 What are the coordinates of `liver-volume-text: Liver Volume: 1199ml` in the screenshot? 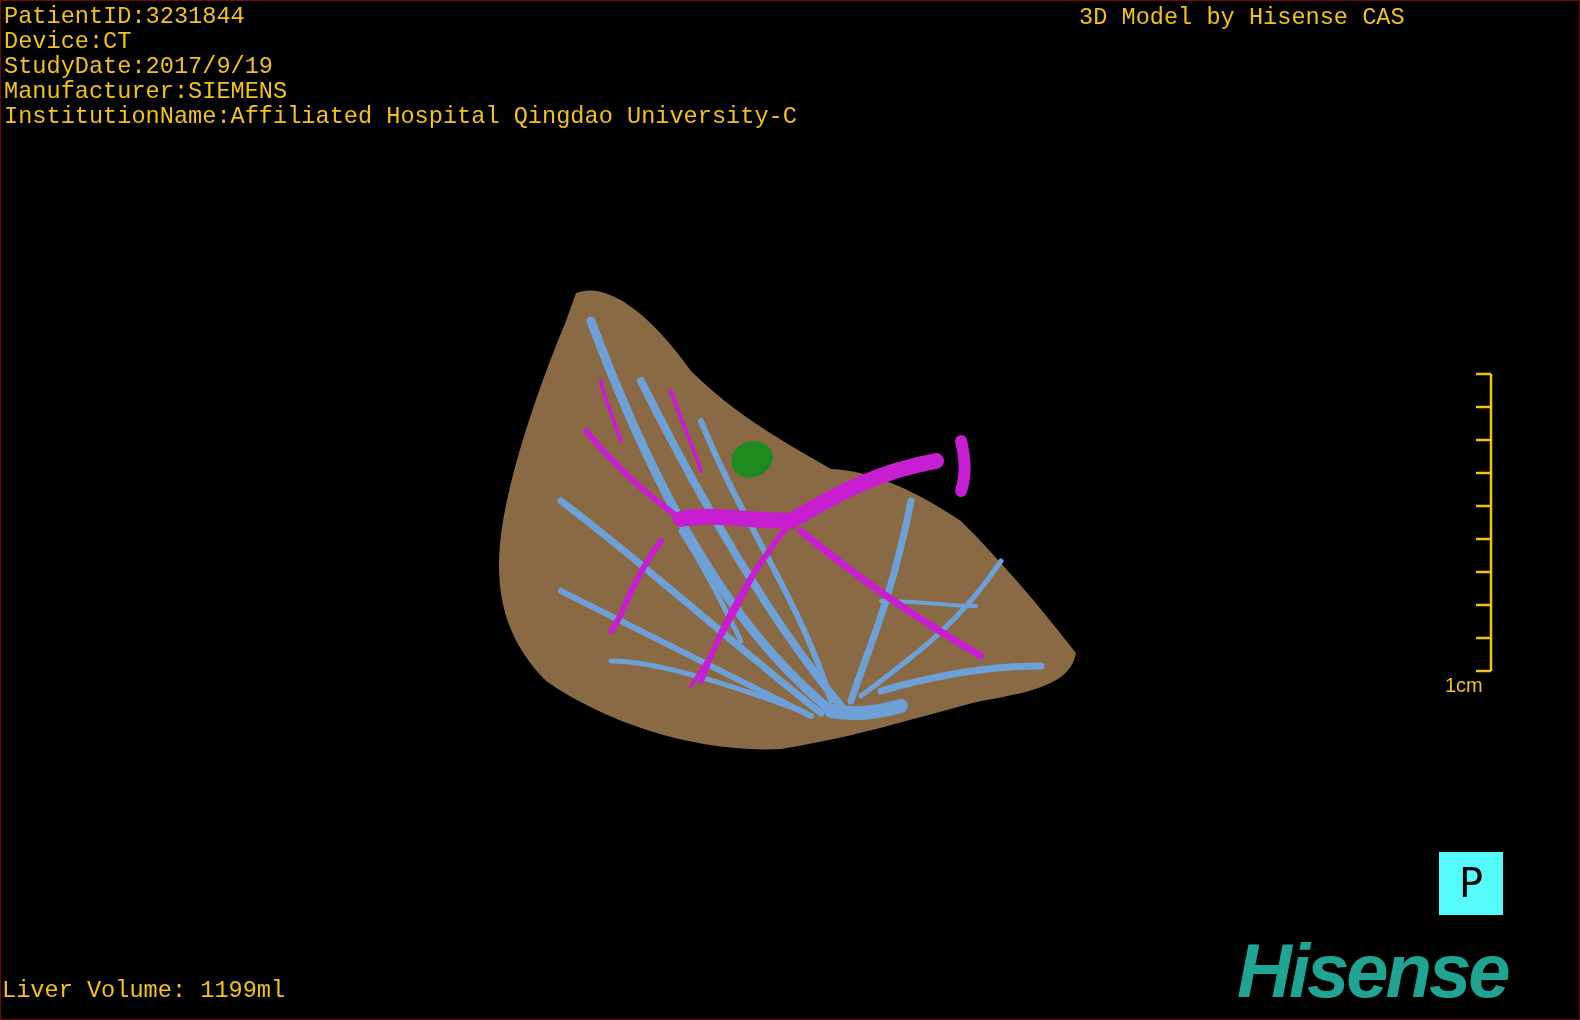 It's located at (144, 990).